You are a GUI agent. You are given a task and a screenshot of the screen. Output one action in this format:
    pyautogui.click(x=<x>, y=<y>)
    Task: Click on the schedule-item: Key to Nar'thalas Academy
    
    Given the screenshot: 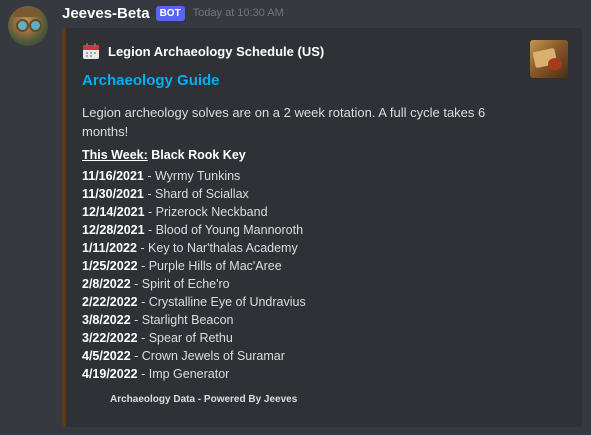 What is the action you would take?
    pyautogui.click(x=223, y=248)
    